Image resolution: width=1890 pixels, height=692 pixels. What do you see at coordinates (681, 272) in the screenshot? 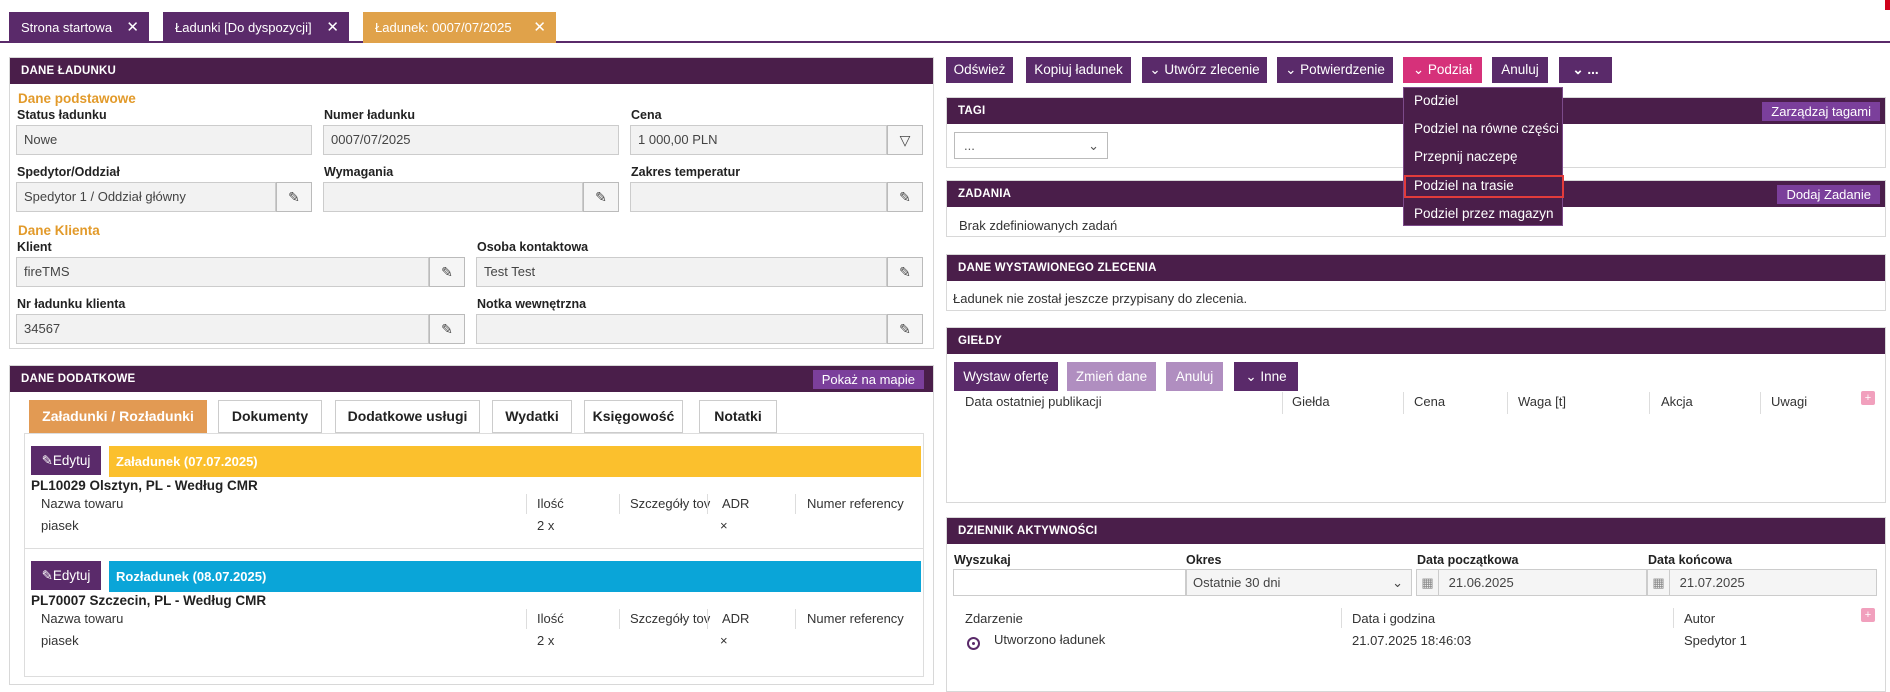
I see `contact-field: Test Test` at bounding box center [681, 272].